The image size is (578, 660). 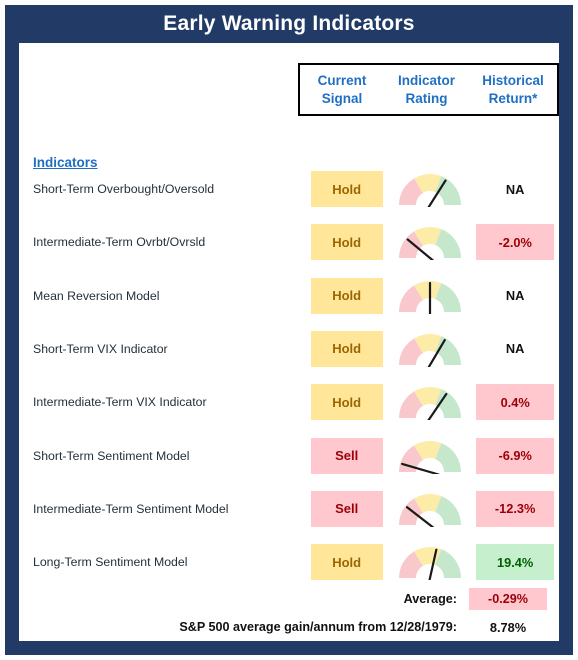 I want to click on historical-return-cell: -6.9%, so click(x=515, y=455).